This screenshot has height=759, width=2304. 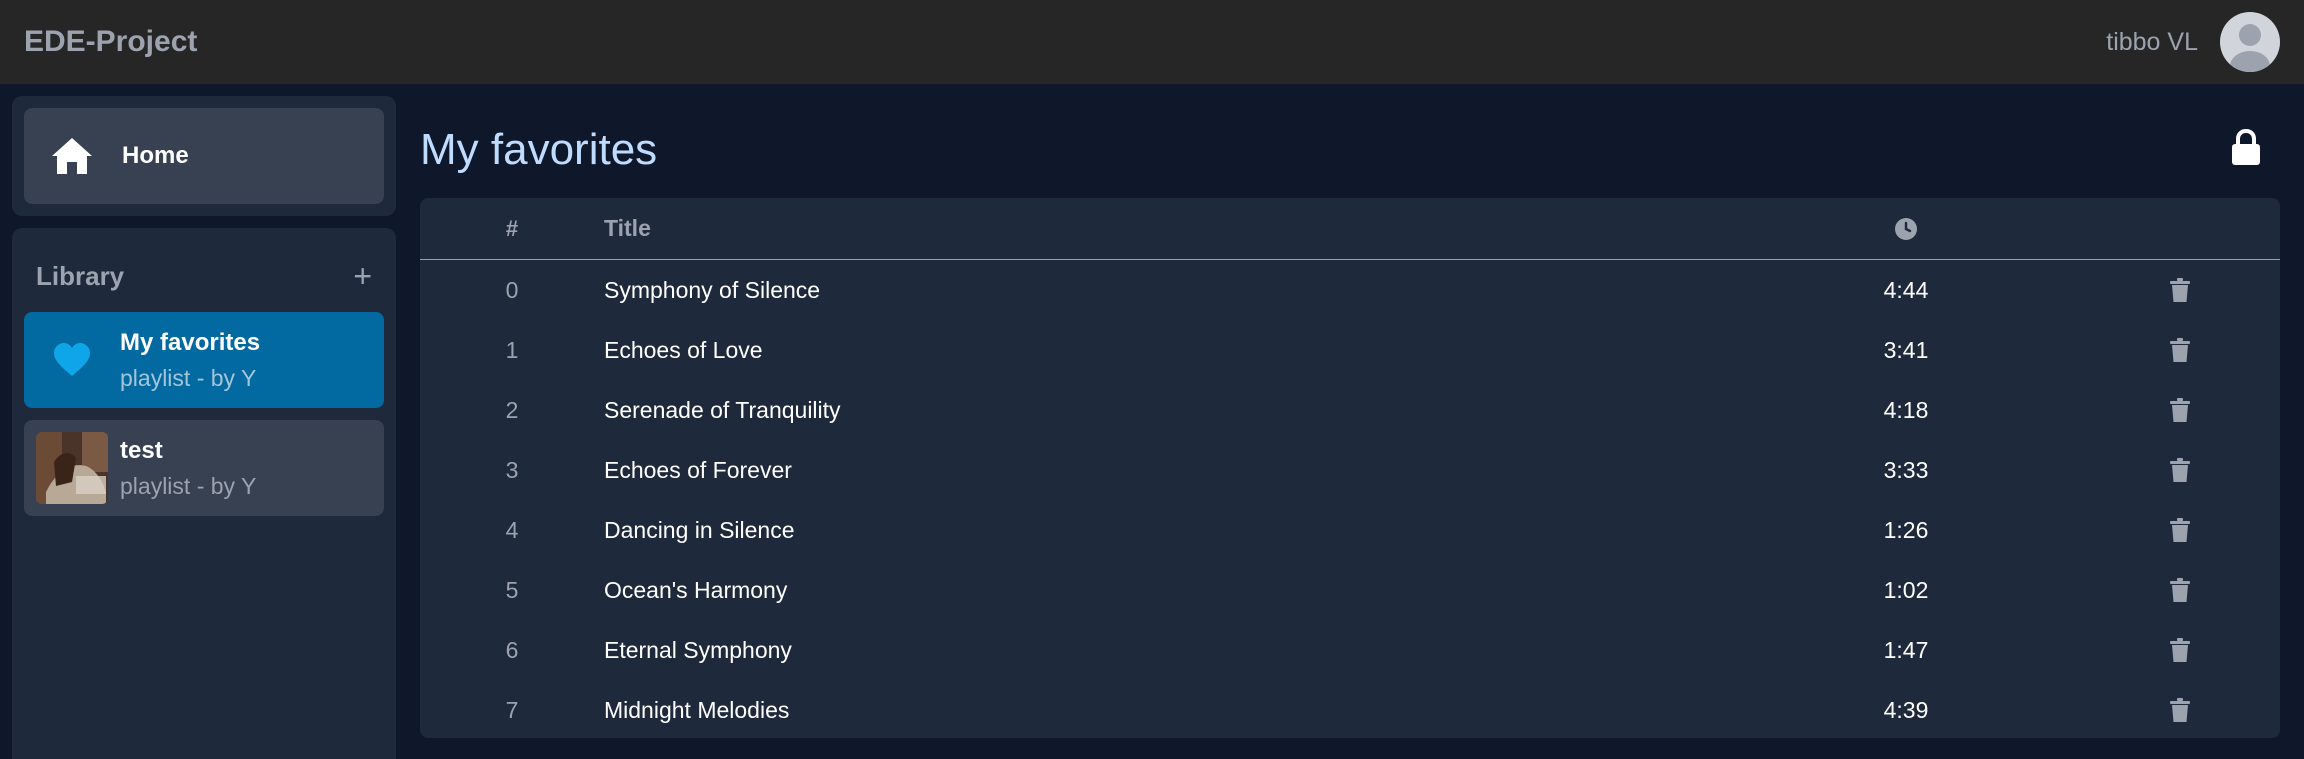 What do you see at coordinates (512, 649) in the screenshot?
I see `track-number: 6` at bounding box center [512, 649].